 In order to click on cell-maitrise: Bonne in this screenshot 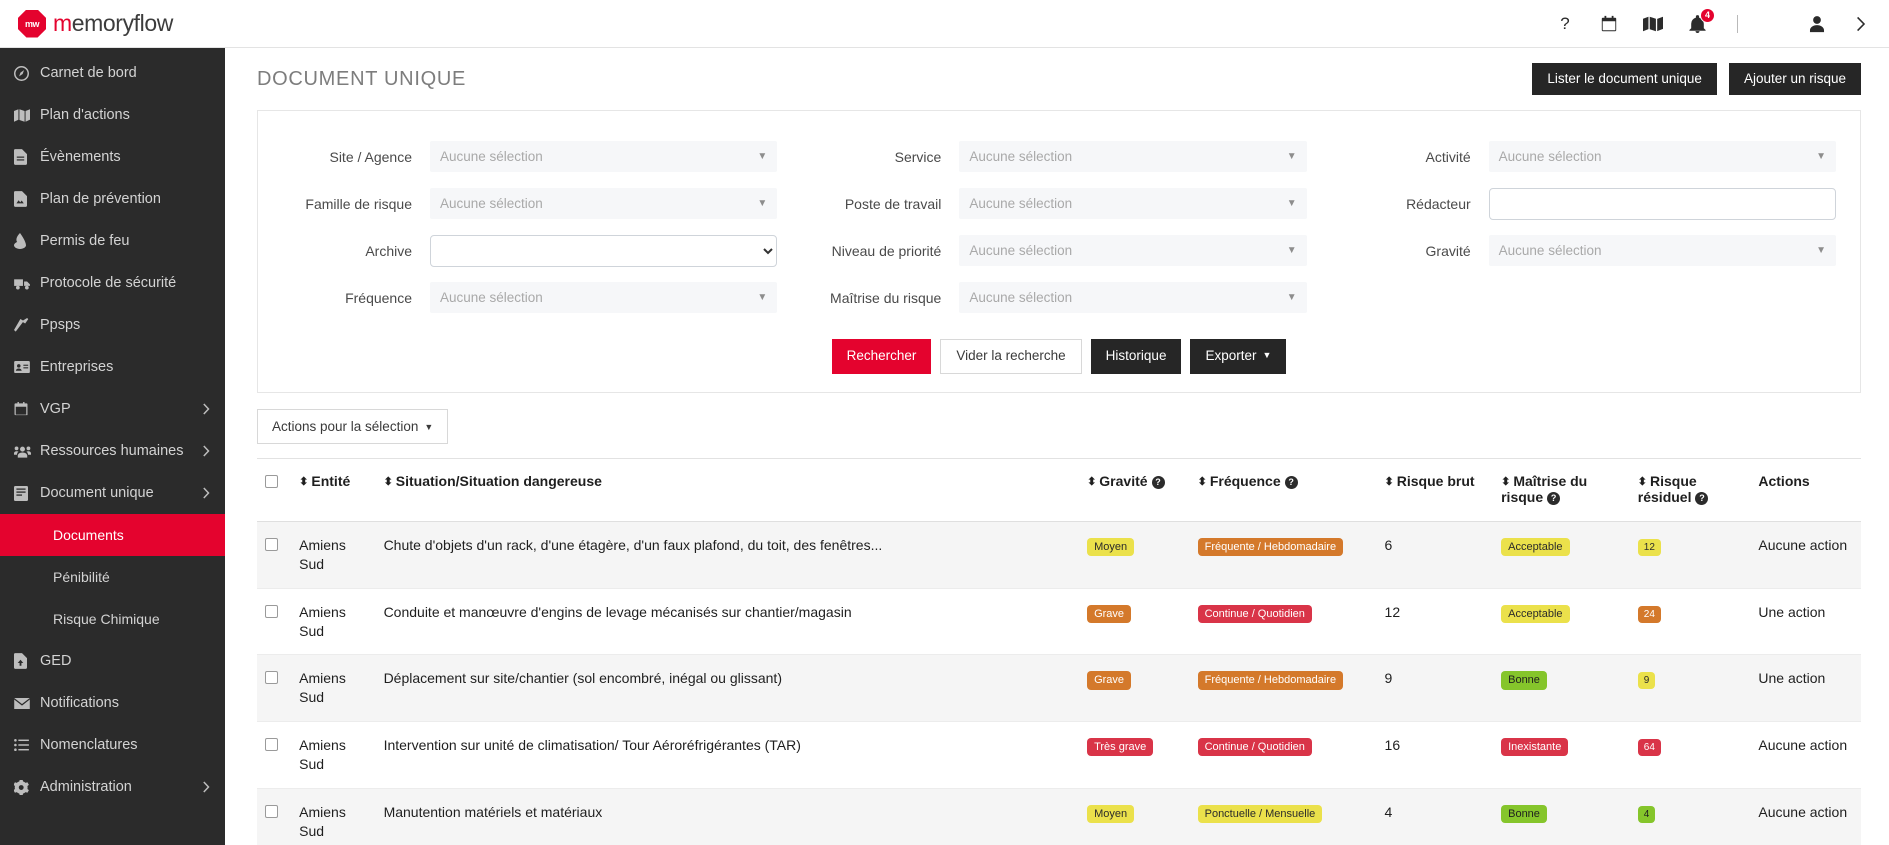, I will do `click(1561, 688)`.